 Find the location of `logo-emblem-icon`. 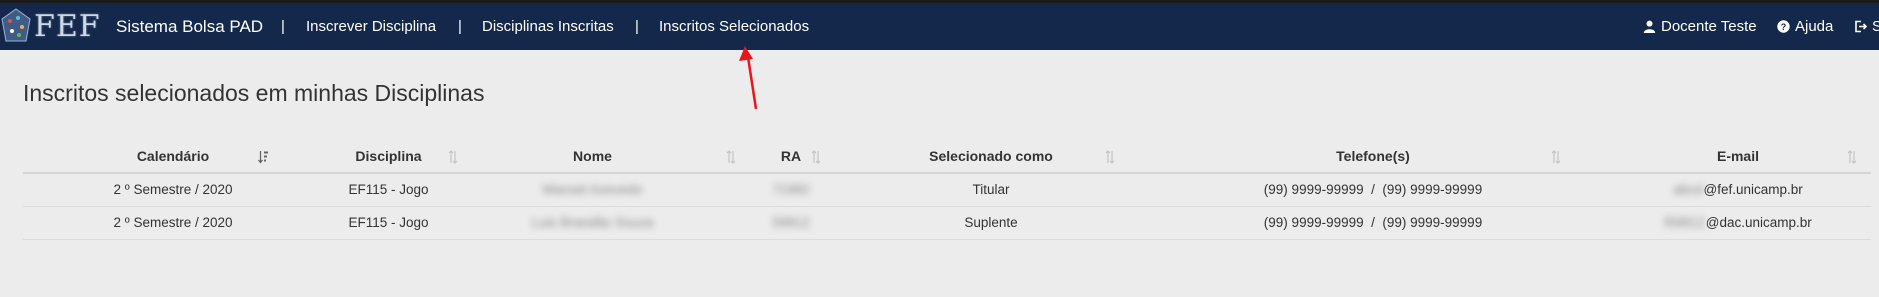

logo-emblem-icon is located at coordinates (16, 25).